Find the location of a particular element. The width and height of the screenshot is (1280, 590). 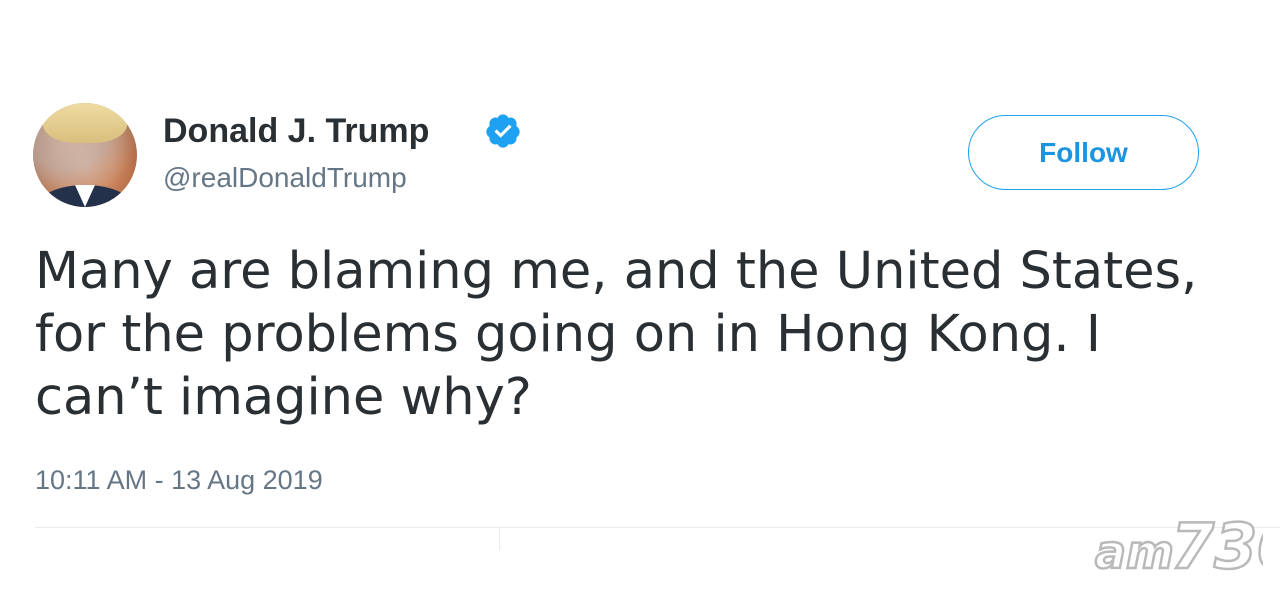

tweet-text-line: can’t imagine why? is located at coordinates (283, 397).